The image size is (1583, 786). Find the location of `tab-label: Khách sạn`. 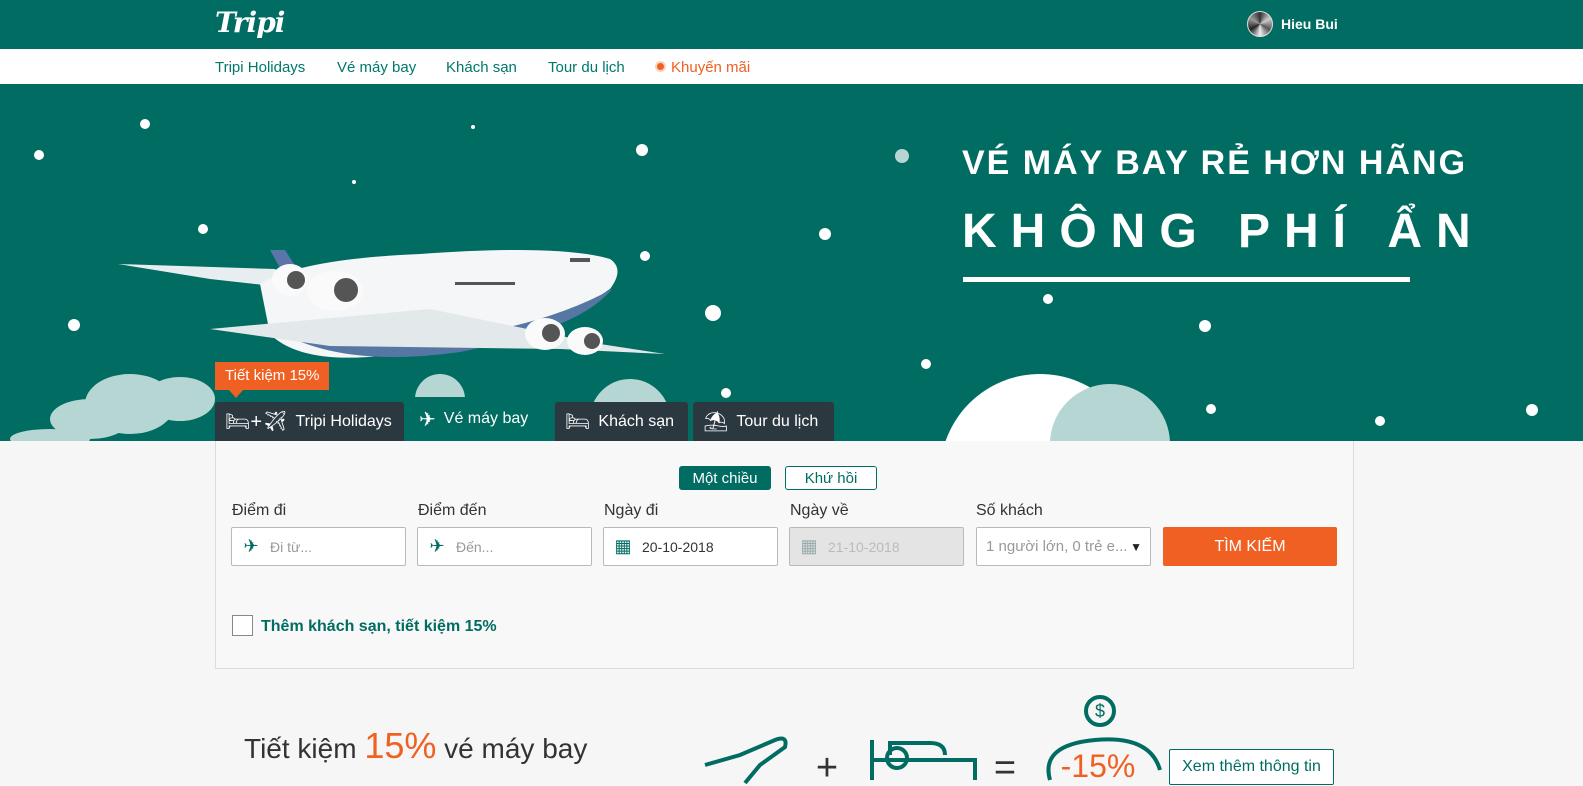

tab-label: Khách sạn is located at coordinates (636, 421).